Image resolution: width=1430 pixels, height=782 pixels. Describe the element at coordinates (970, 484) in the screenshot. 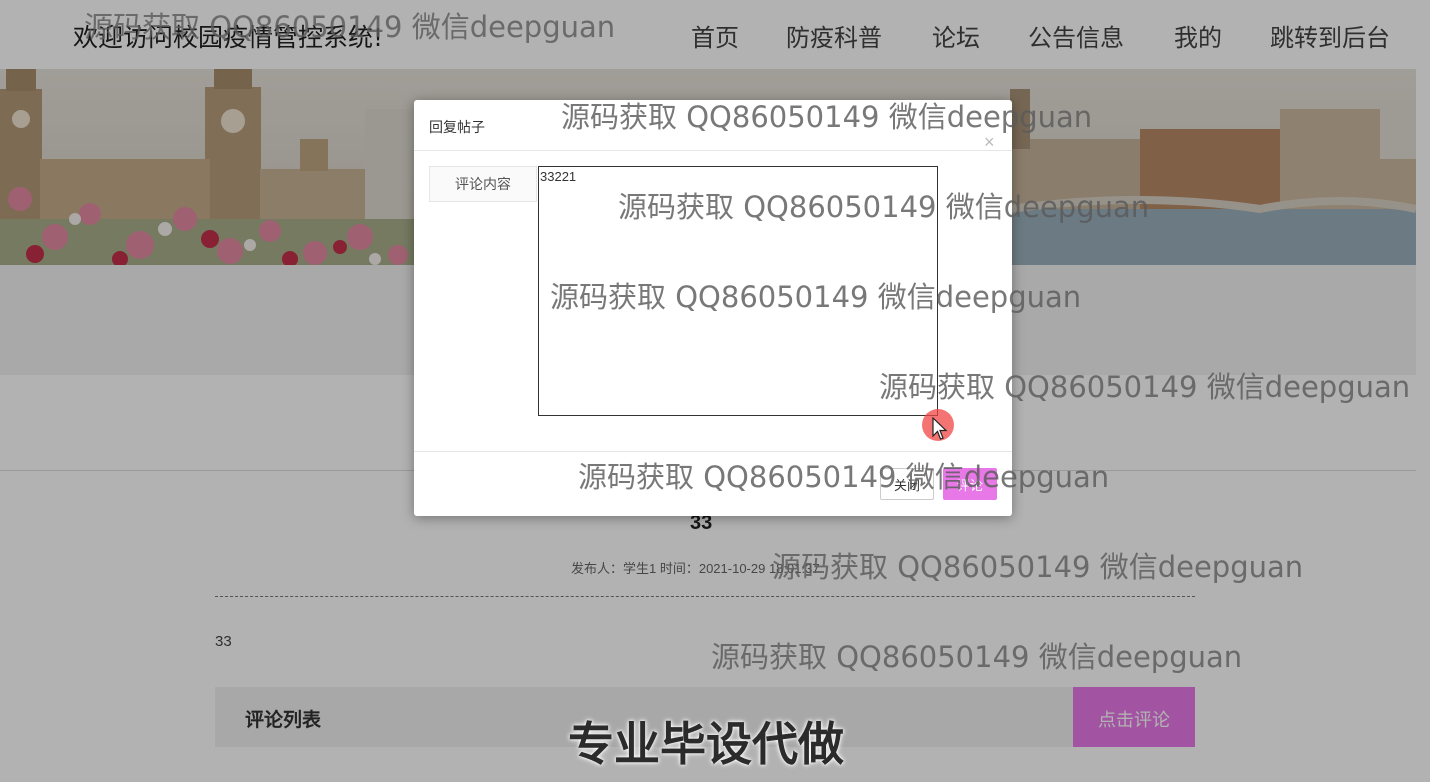

I see `submit-comment-button: 评论` at that location.